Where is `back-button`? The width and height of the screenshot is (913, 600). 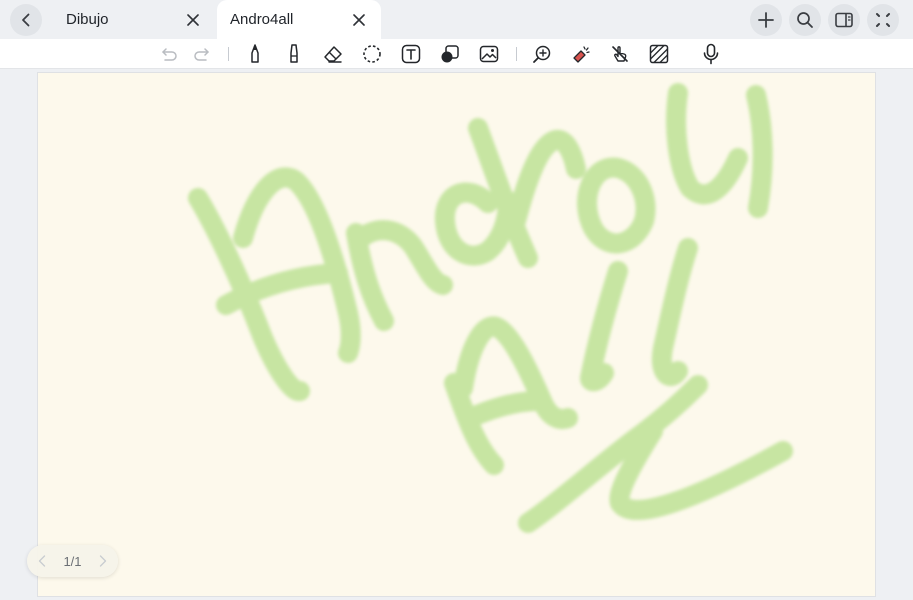
back-button is located at coordinates (26, 20).